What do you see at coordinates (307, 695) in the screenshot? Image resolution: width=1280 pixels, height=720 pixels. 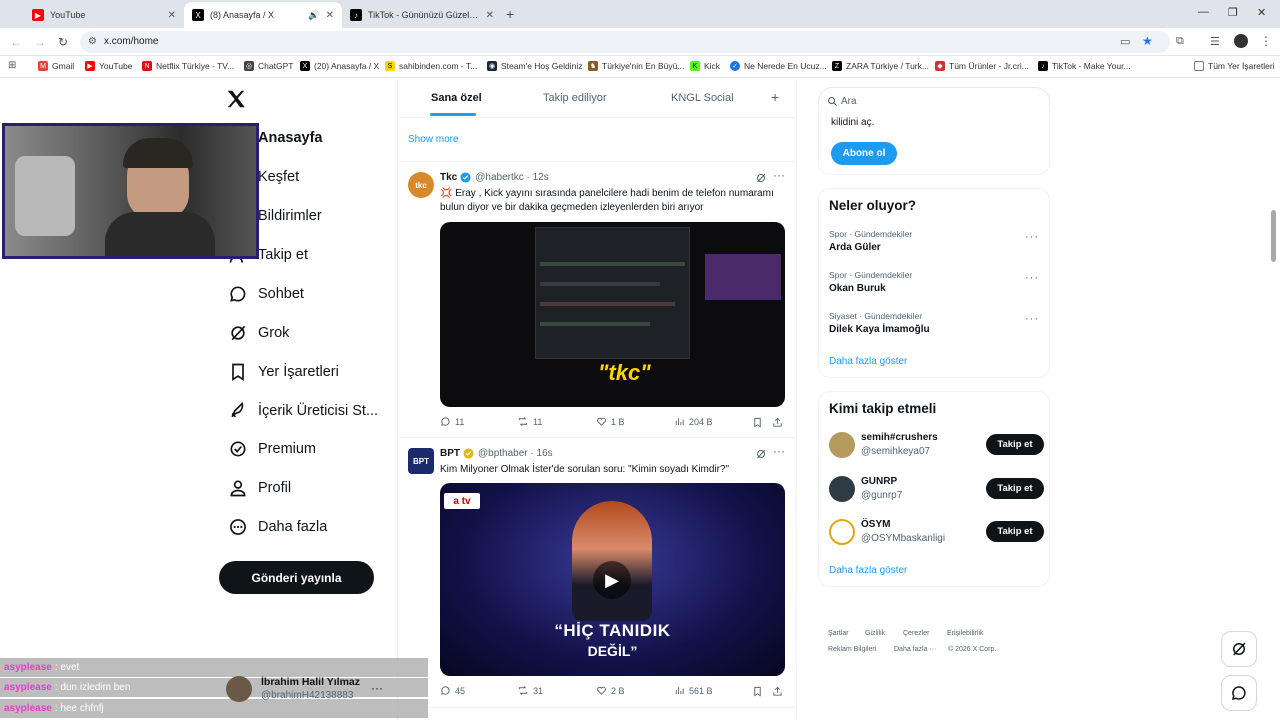 I see `account-handle: @brahimH42138883` at bounding box center [307, 695].